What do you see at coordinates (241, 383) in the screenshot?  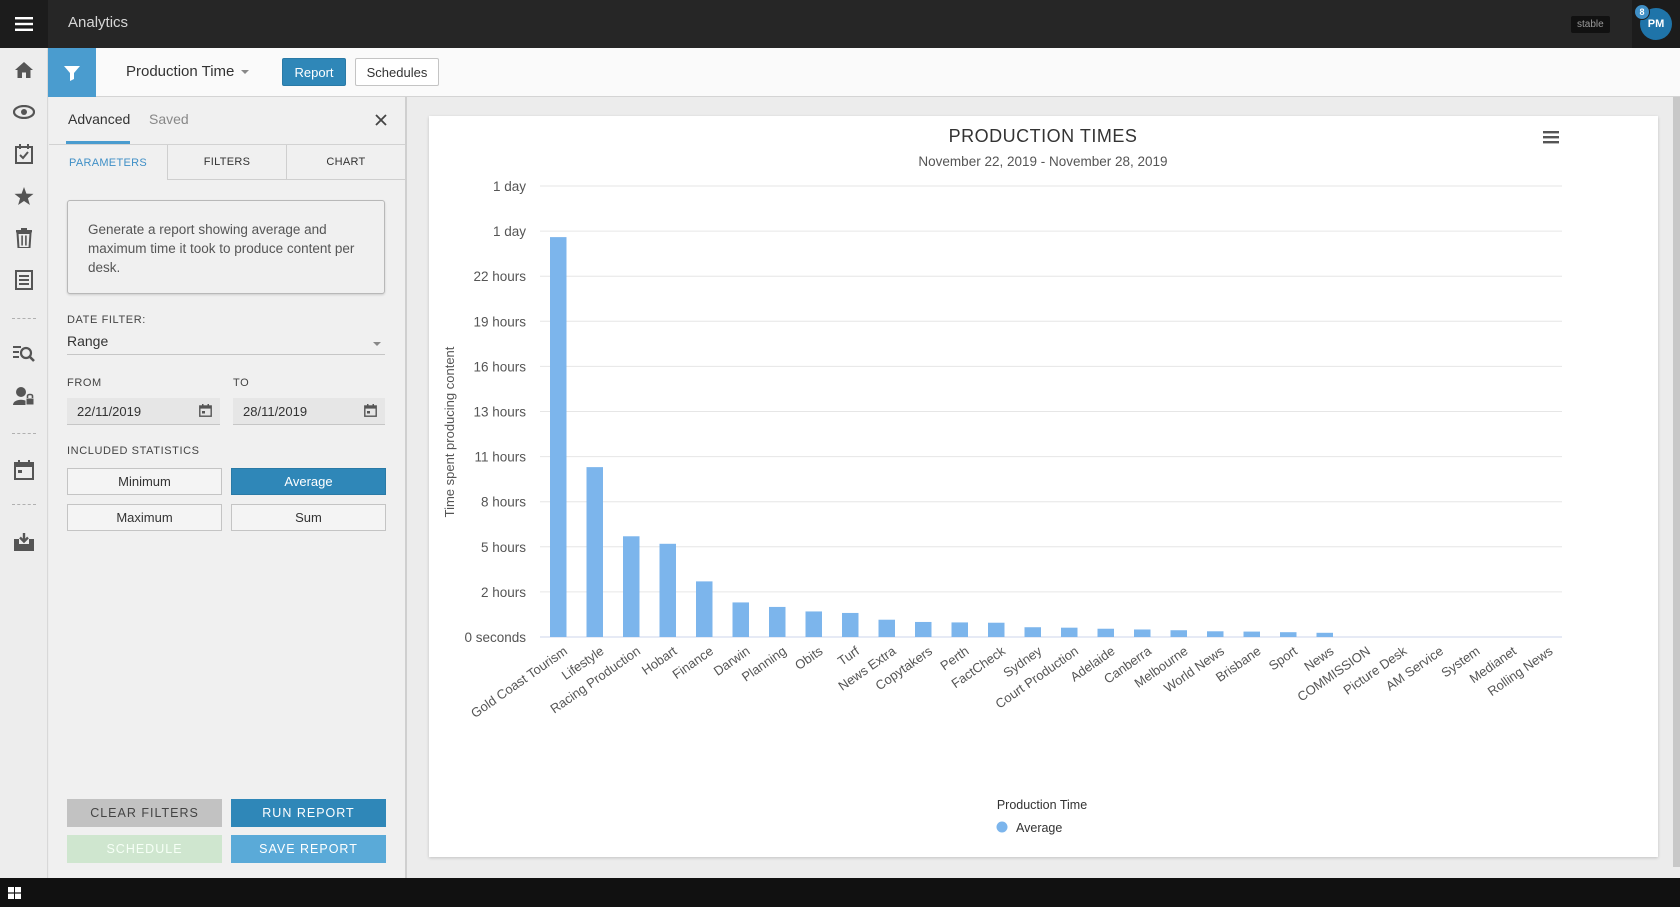 I see `to-label: TO` at bounding box center [241, 383].